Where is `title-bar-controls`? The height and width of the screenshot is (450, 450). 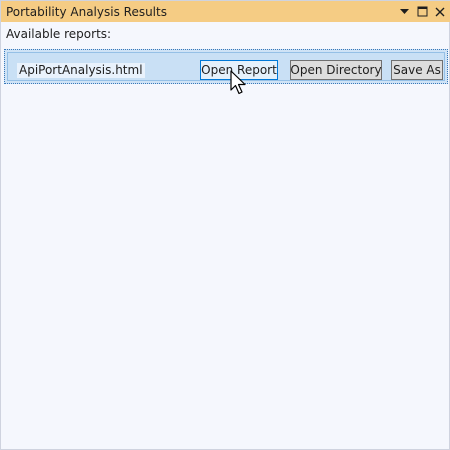
title-bar-controls is located at coordinates (422, 11).